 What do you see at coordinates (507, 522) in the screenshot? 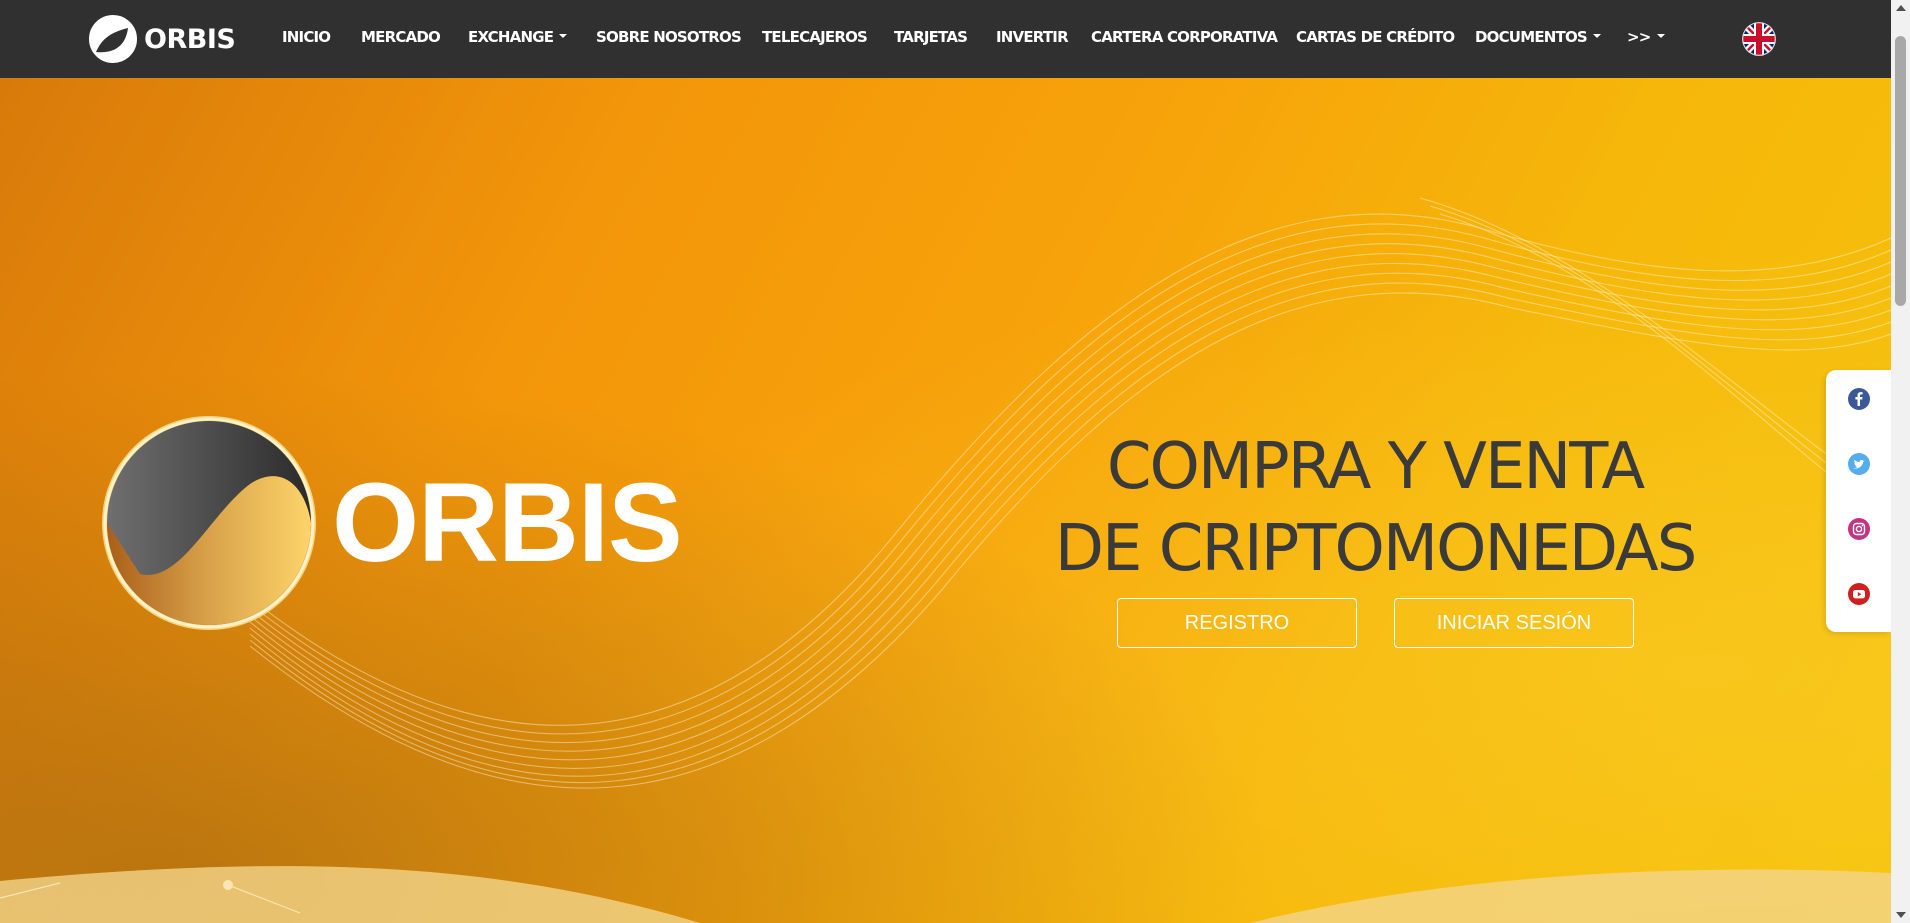
I see `hero-logo-wordmark: ORBIS` at bounding box center [507, 522].